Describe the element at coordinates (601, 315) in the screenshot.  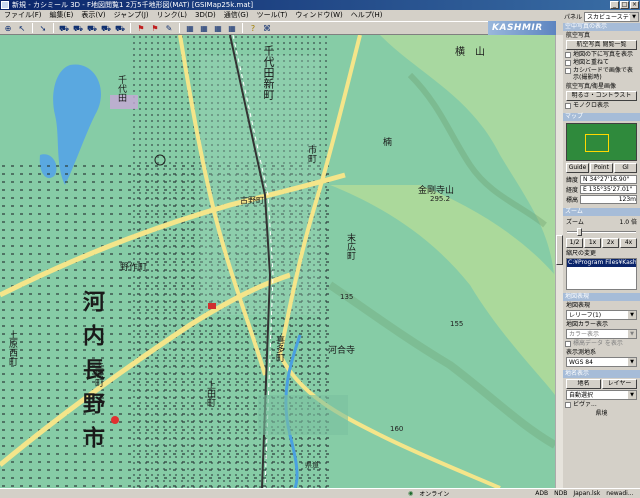
I see `style-select: レリーフ(1)` at that location.